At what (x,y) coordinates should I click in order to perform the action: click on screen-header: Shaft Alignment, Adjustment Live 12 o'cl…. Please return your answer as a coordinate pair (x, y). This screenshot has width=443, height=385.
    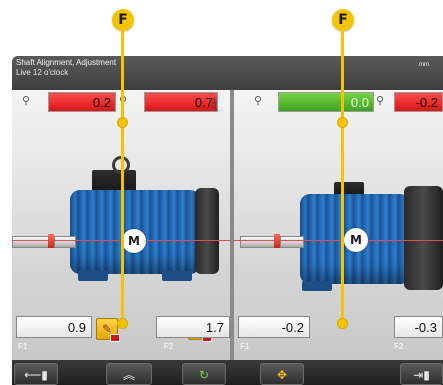
    Looking at the image, I should click on (227, 73).